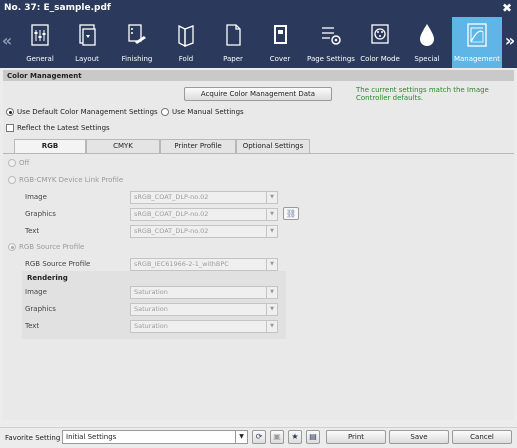  I want to click on title-bar: No. 37: E_sample.pdf ✖, so click(258, 8).